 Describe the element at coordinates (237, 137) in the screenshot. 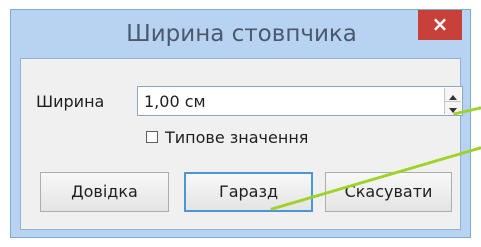

I see `default-value-label: Типове значення` at that location.